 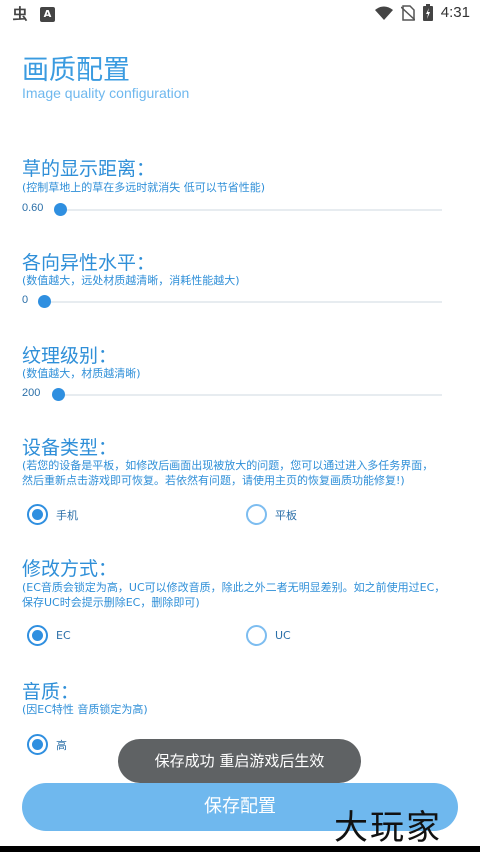 I want to click on device-type-title: 设备类型：, so click(x=70, y=448).